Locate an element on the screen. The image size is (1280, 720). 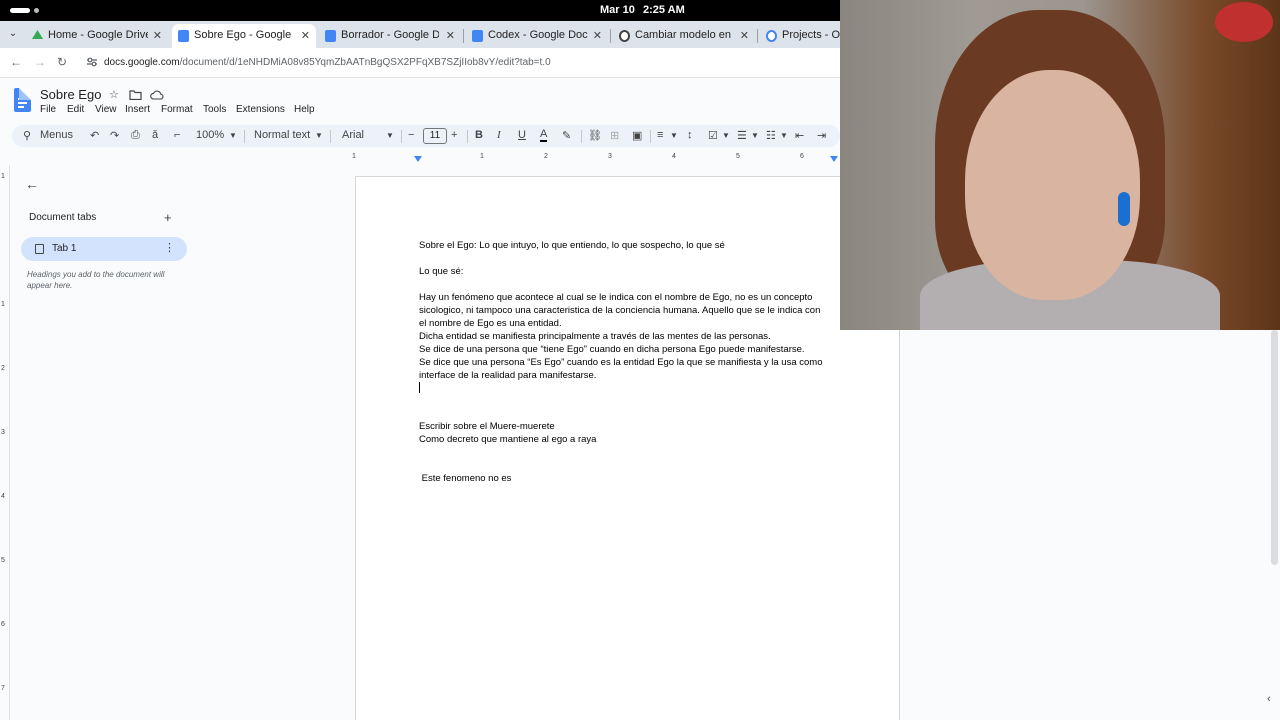
workspace-indicator is located at coordinates (20, 10).